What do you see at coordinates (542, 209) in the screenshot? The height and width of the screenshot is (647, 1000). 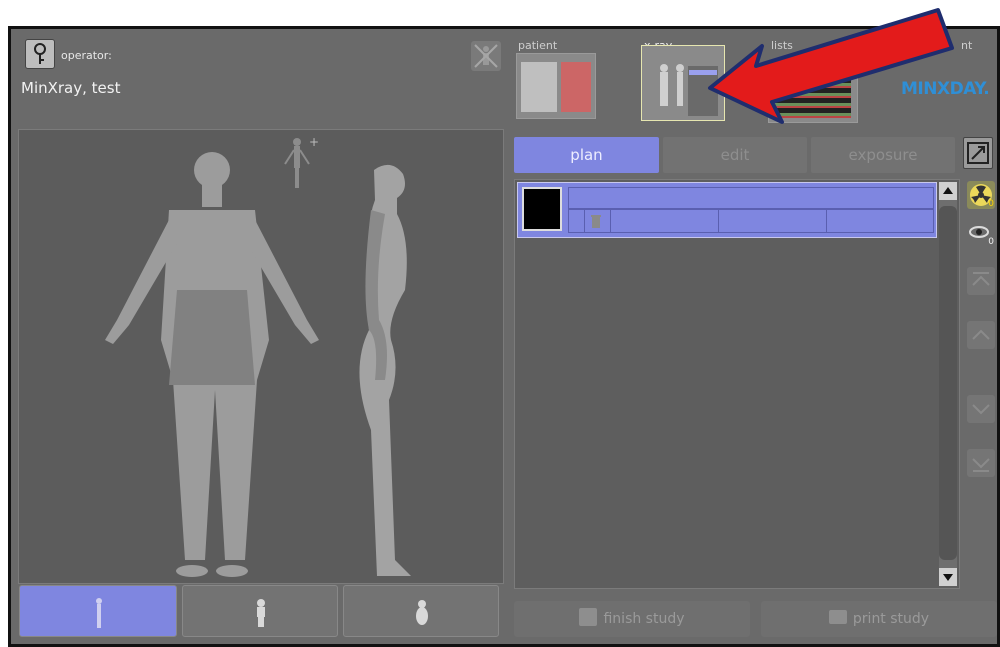 I see `thumbnail-preview` at bounding box center [542, 209].